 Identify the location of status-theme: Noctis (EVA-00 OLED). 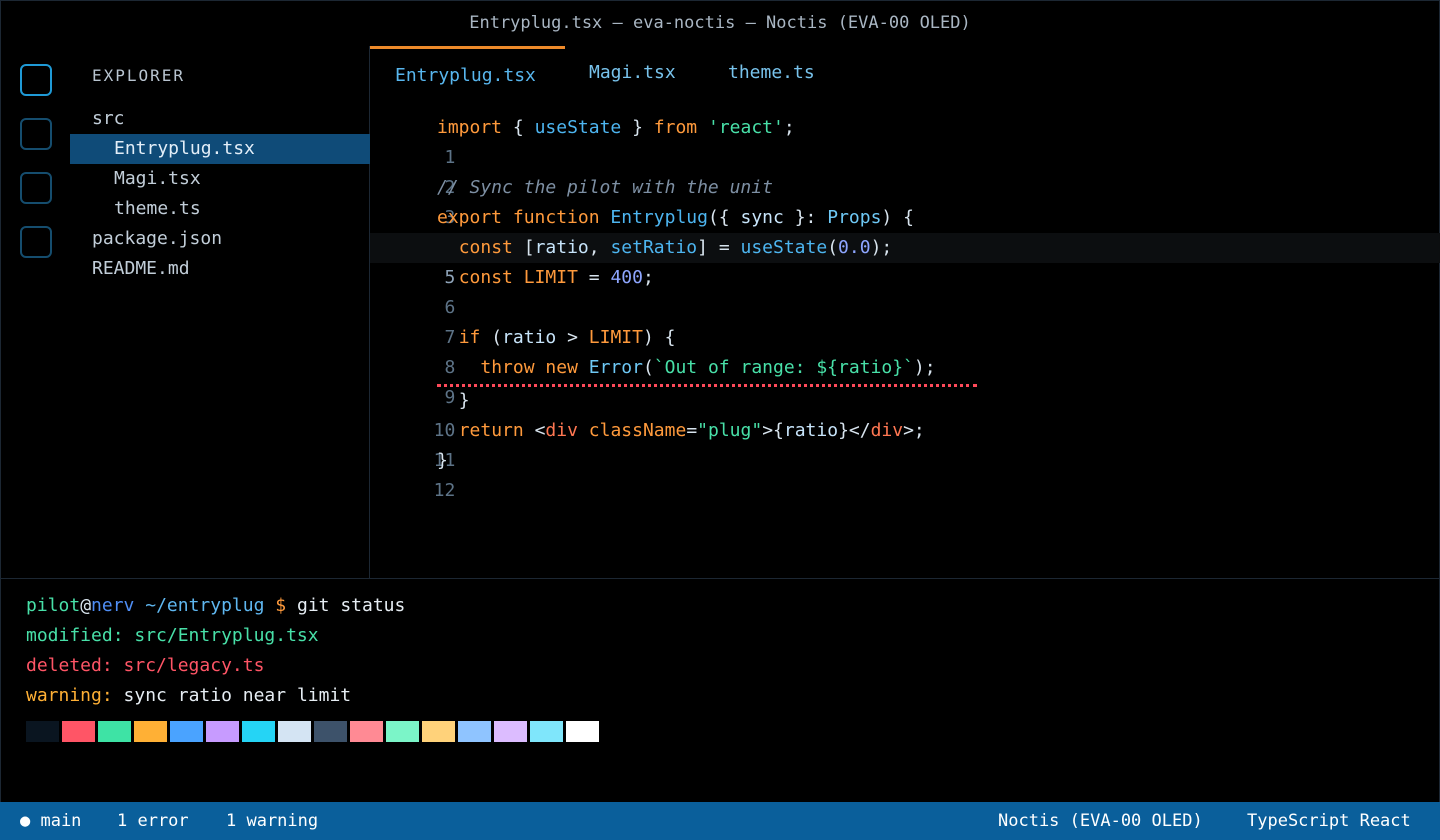
(1100, 821).